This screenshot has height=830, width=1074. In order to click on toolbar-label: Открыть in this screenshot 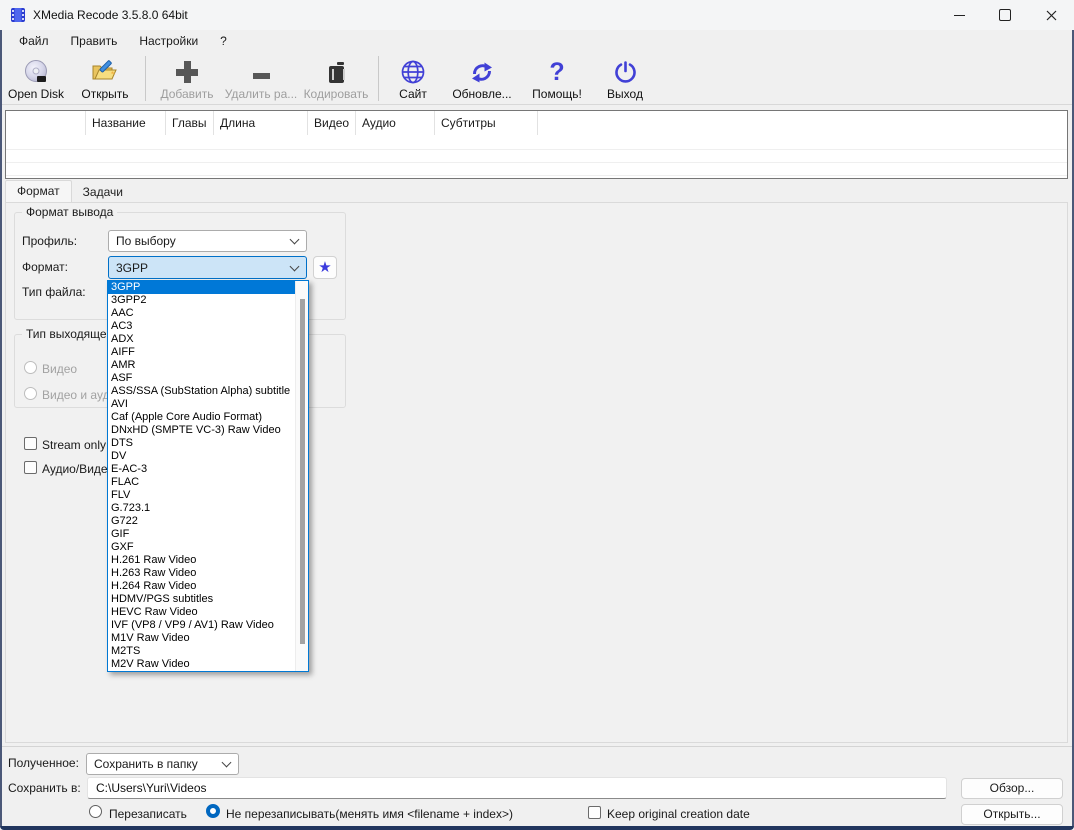, I will do `click(105, 94)`.